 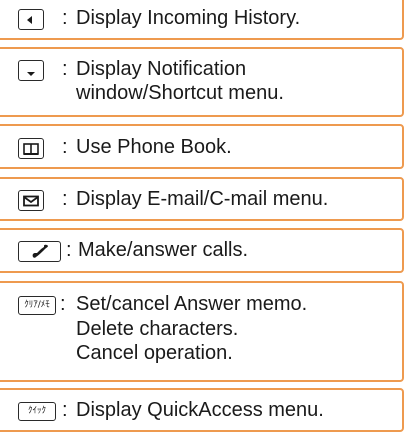 I want to click on clear-memo-key-icon: ｸﾘｱ/ﾒﾓ, so click(x=37, y=305).